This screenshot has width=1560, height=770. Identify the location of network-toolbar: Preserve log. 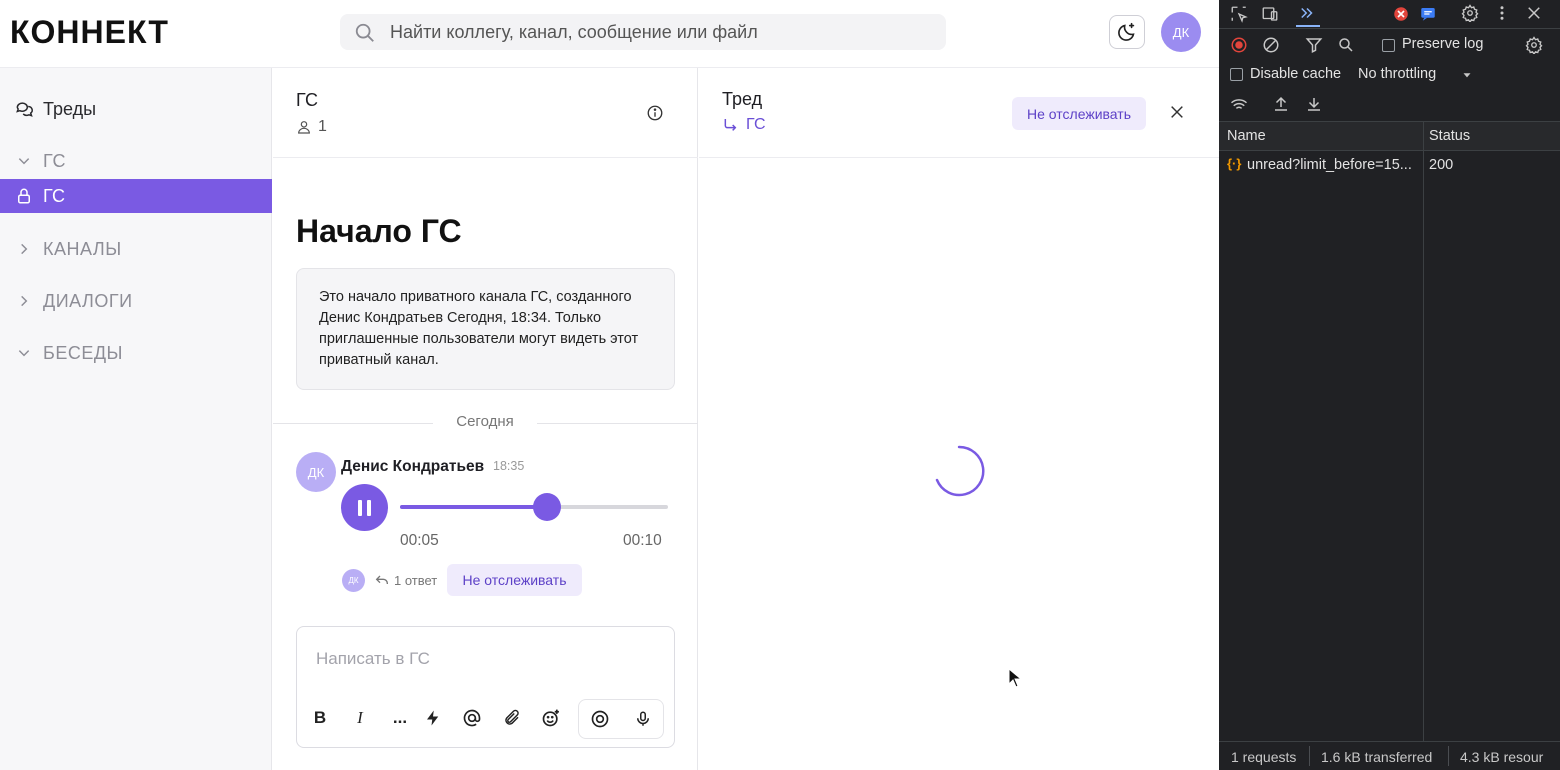
(1389, 44).